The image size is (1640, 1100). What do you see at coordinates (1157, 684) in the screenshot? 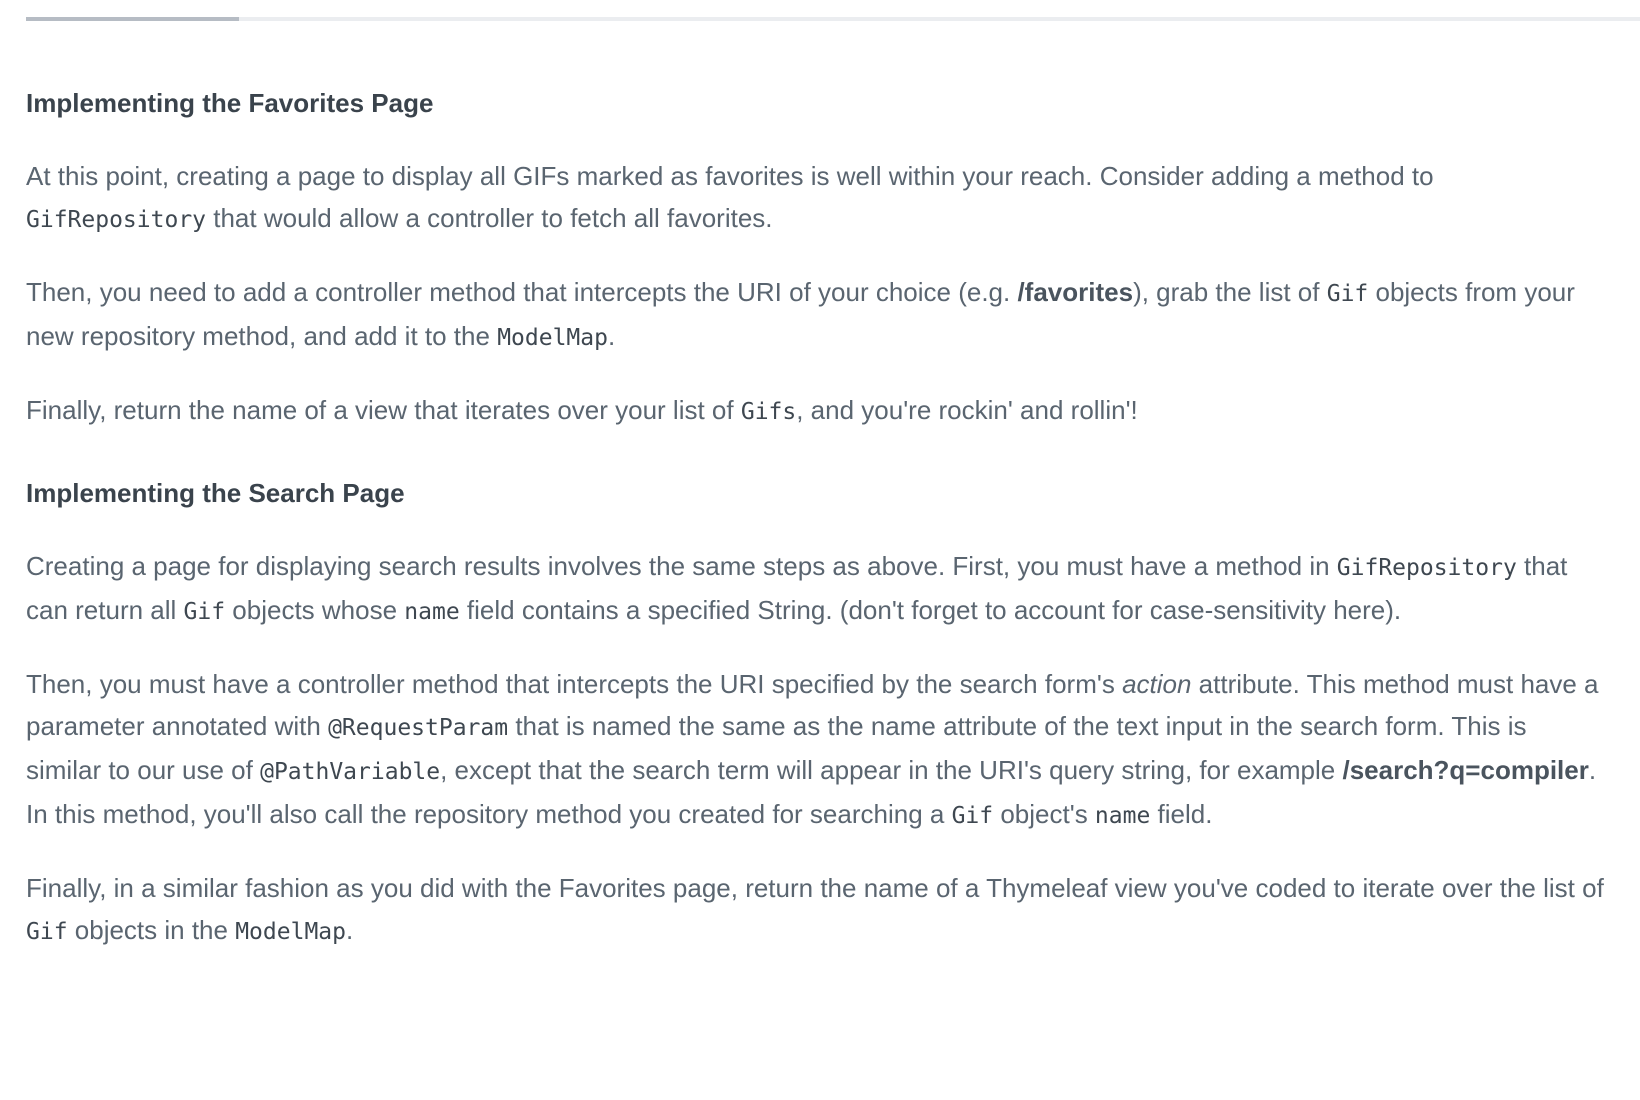
I see `emphasis-action: action` at bounding box center [1157, 684].